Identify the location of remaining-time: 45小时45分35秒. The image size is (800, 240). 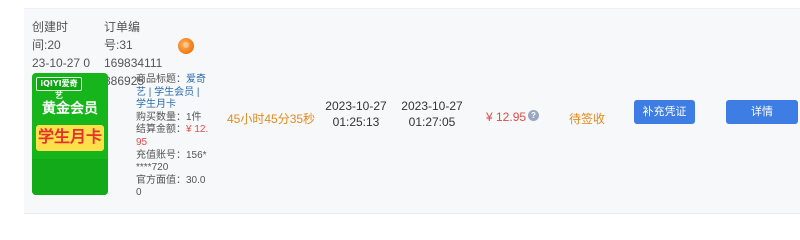
(271, 119).